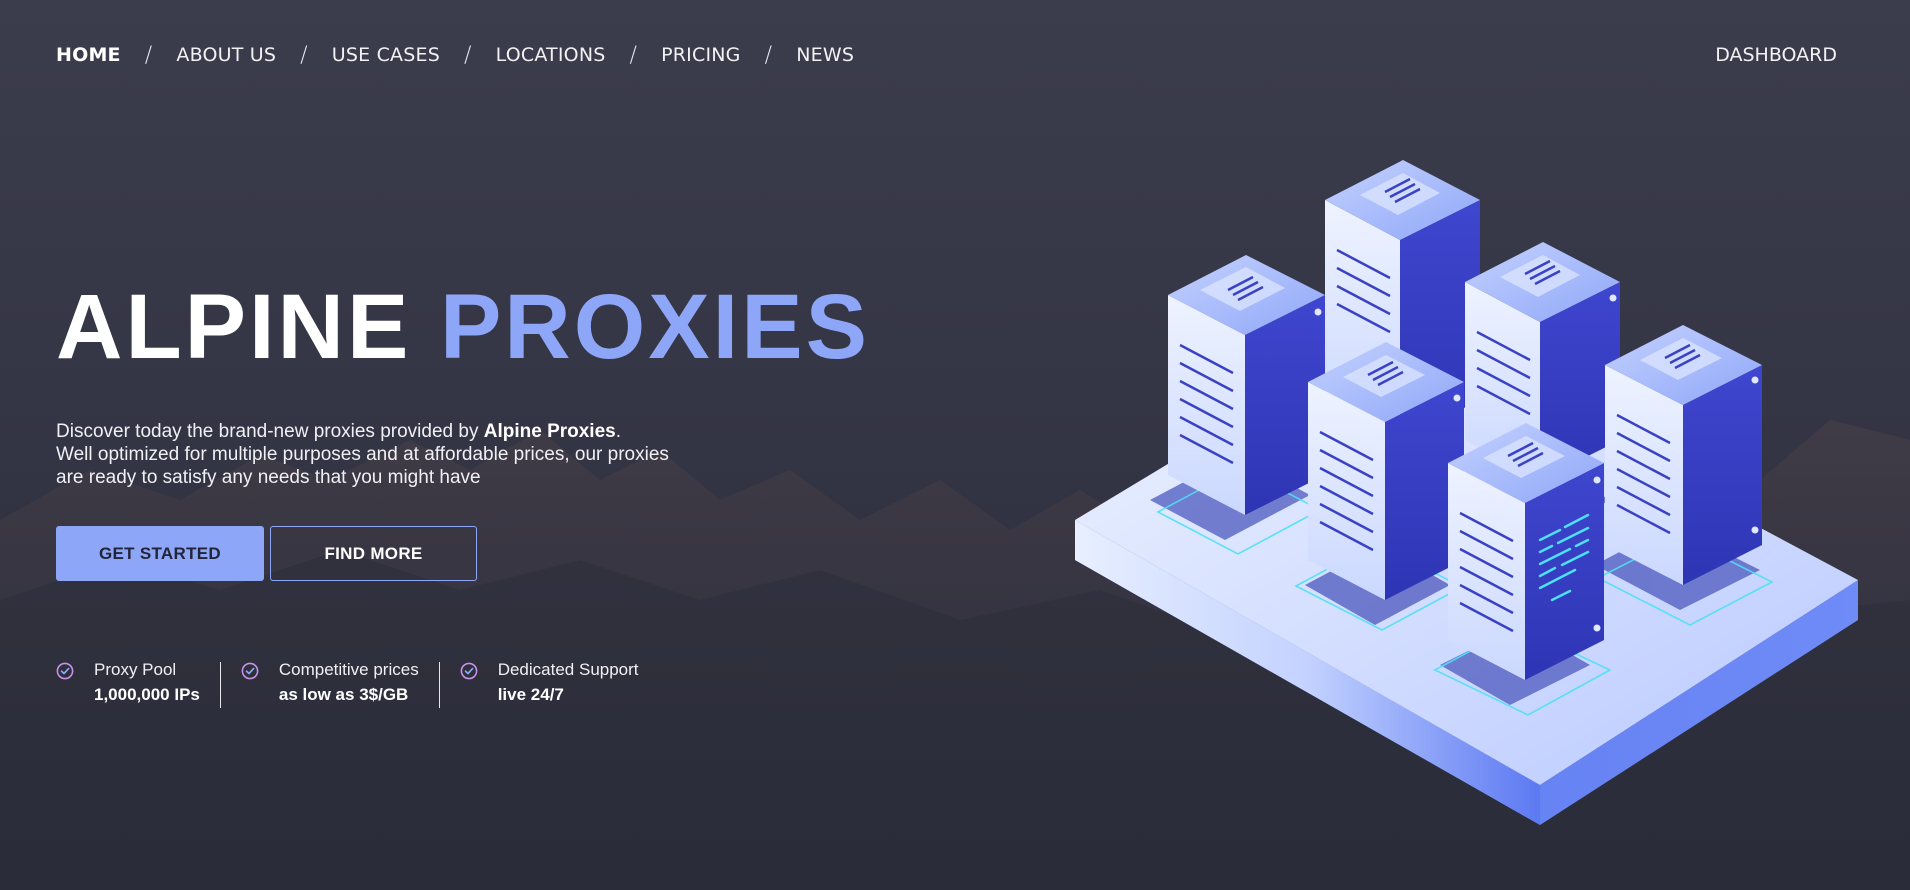 The image size is (1910, 890). What do you see at coordinates (226, 55) in the screenshot?
I see `nav-about-us-link: ABOUT US` at bounding box center [226, 55].